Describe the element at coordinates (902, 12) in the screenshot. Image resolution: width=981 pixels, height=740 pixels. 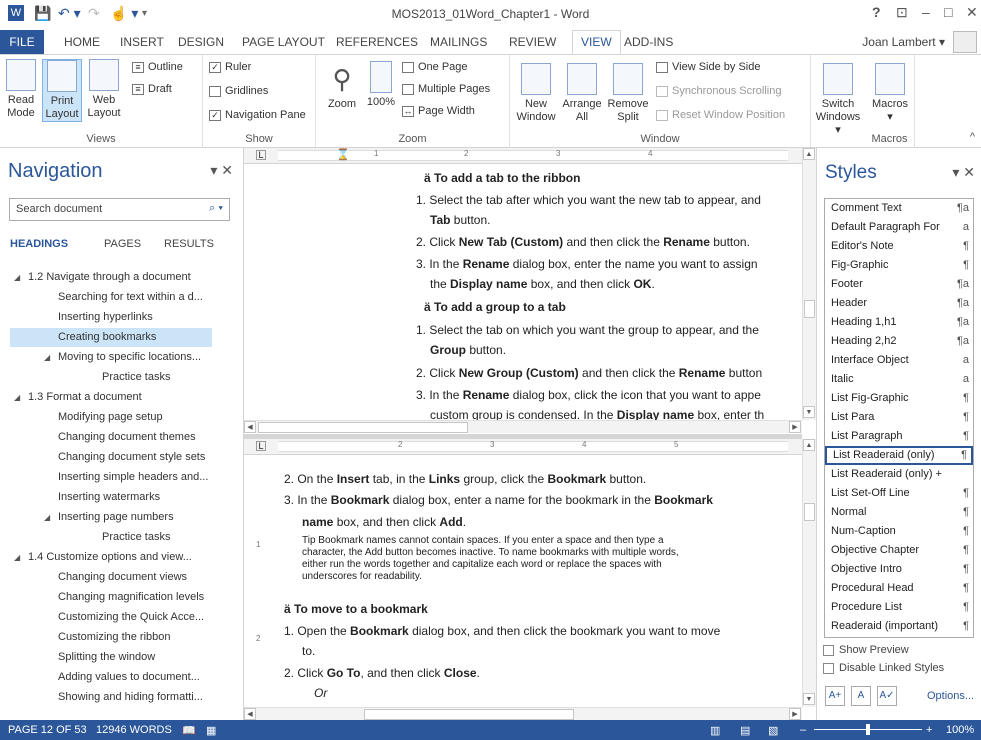
I see `ribbon-display-options-button: ⊡` at that location.